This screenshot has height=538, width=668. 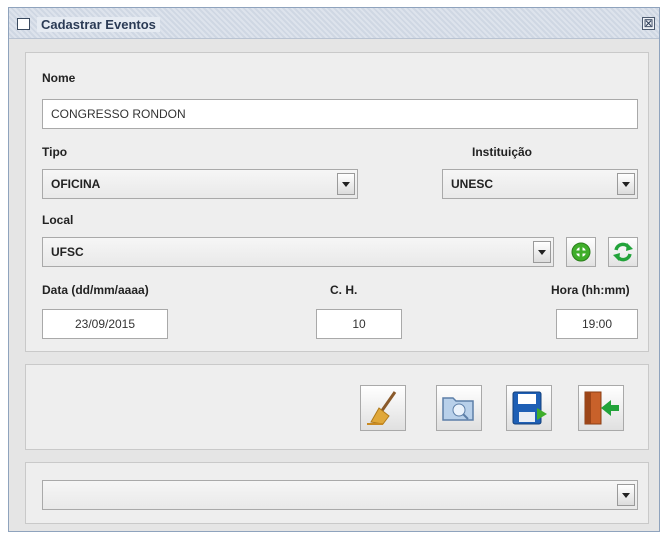 What do you see at coordinates (200, 184) in the screenshot?
I see `tipo-select: OFICINA` at bounding box center [200, 184].